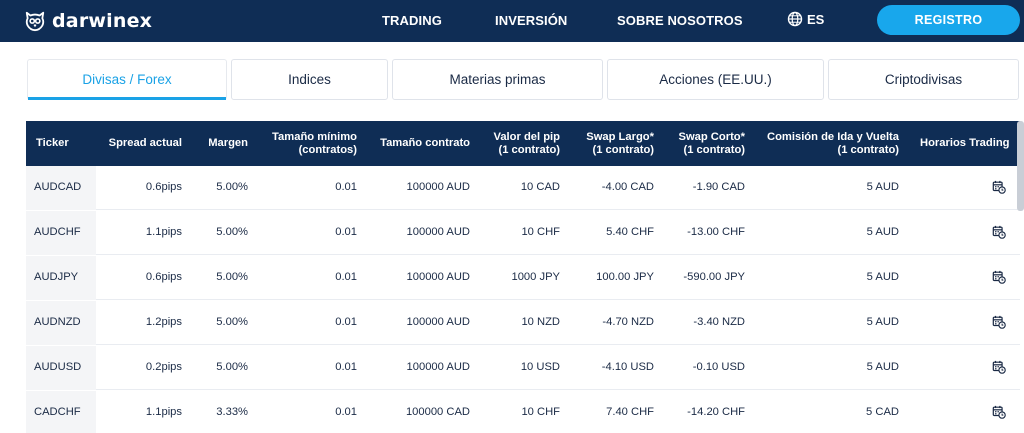  I want to click on cell-valor-pip: 10 NZD, so click(540, 322).